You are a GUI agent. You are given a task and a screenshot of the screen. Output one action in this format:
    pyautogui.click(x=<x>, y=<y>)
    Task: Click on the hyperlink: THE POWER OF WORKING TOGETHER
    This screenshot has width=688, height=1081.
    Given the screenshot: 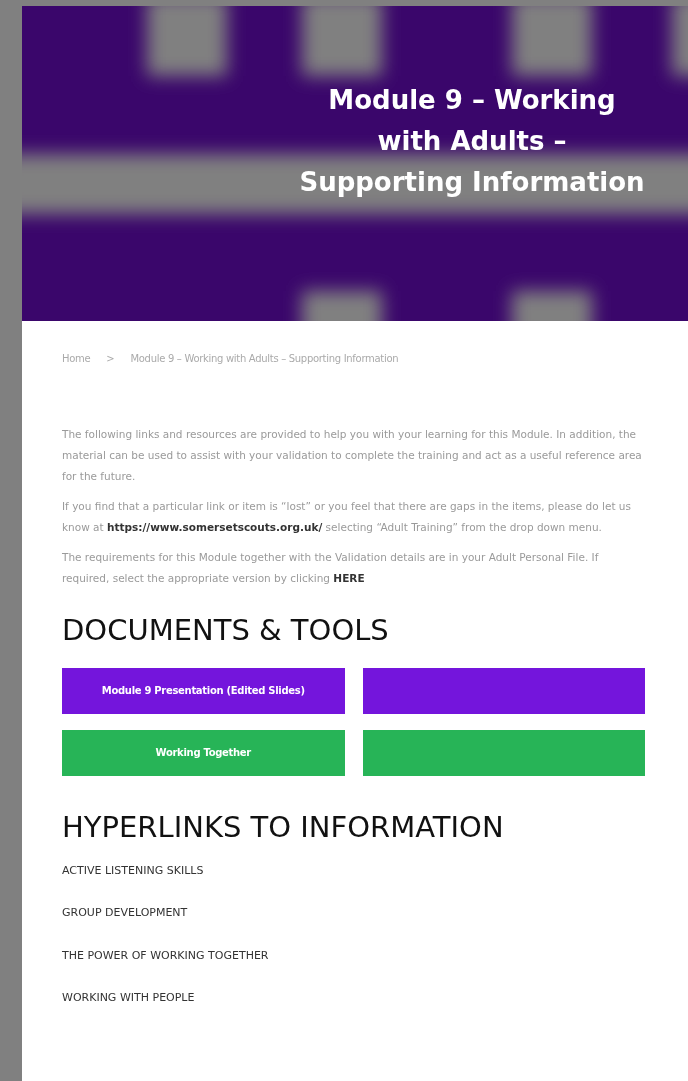 What is the action you would take?
    pyautogui.click(x=165, y=956)
    